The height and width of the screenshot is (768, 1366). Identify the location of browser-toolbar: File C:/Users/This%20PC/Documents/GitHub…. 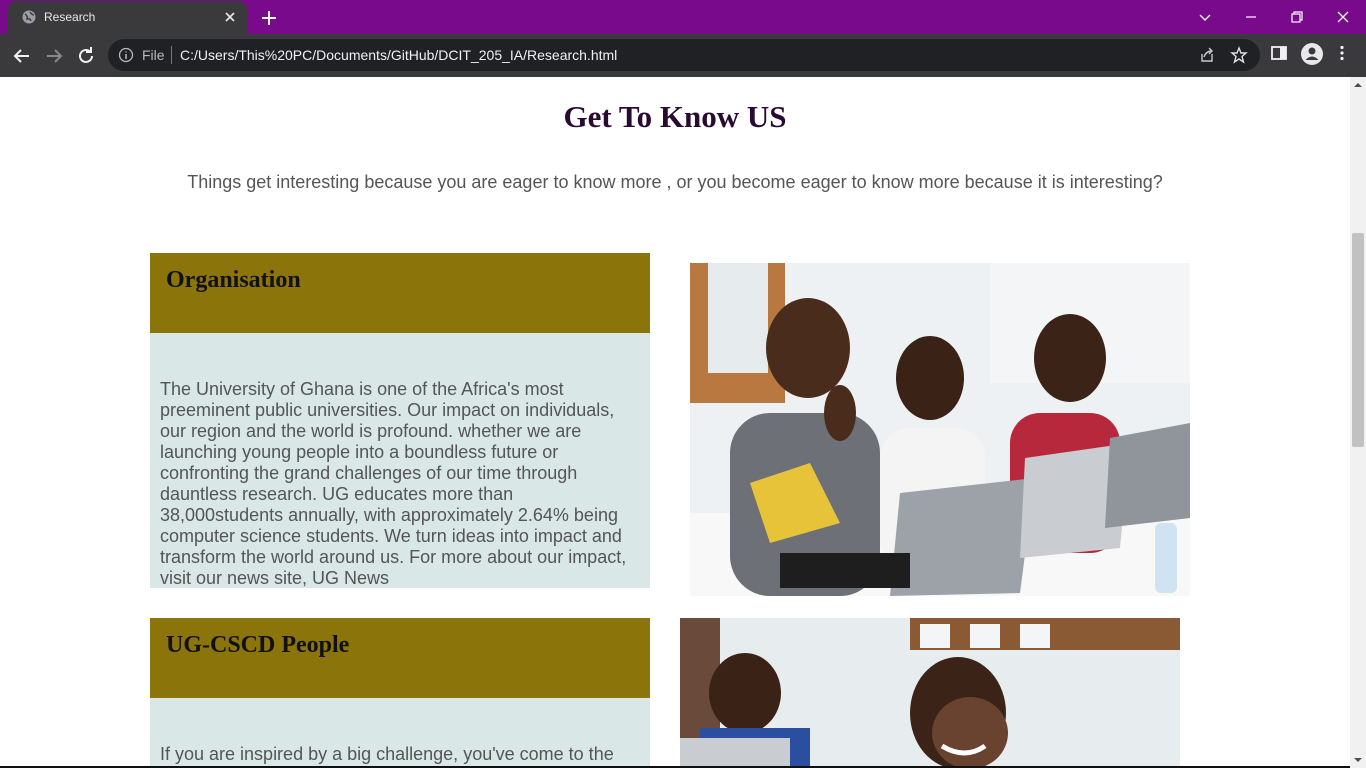
(683, 55).